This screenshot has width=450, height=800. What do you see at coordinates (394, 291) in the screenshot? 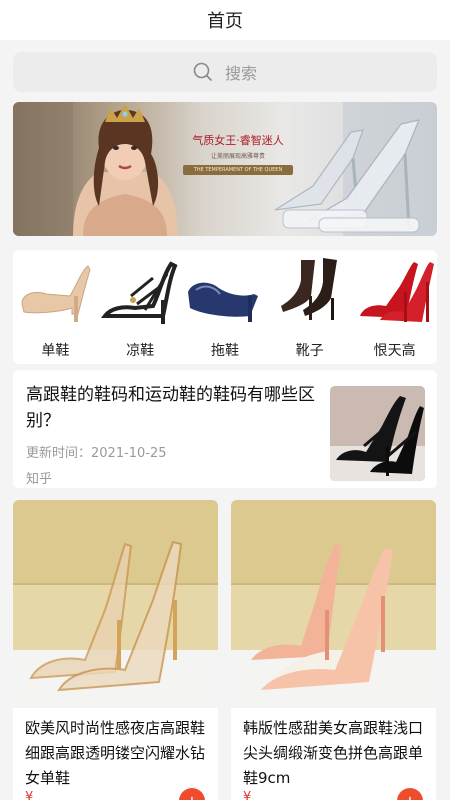
I see `stilettos-icon` at bounding box center [394, 291].